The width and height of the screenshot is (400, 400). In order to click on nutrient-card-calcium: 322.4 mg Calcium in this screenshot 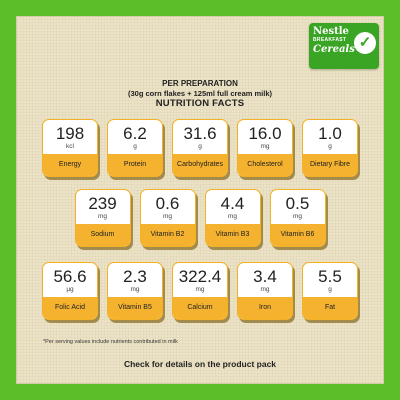, I will do `click(200, 291)`.